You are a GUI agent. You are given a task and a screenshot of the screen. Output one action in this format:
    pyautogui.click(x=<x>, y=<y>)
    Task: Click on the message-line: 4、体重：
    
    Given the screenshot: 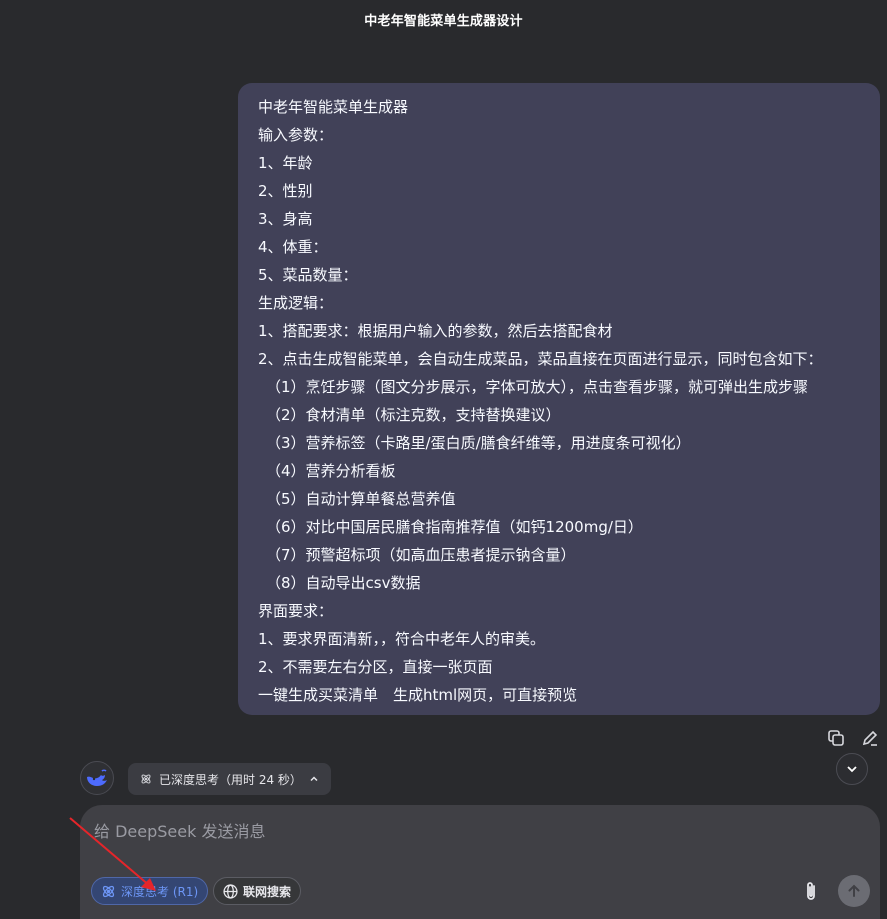 What is the action you would take?
    pyautogui.click(x=293, y=247)
    